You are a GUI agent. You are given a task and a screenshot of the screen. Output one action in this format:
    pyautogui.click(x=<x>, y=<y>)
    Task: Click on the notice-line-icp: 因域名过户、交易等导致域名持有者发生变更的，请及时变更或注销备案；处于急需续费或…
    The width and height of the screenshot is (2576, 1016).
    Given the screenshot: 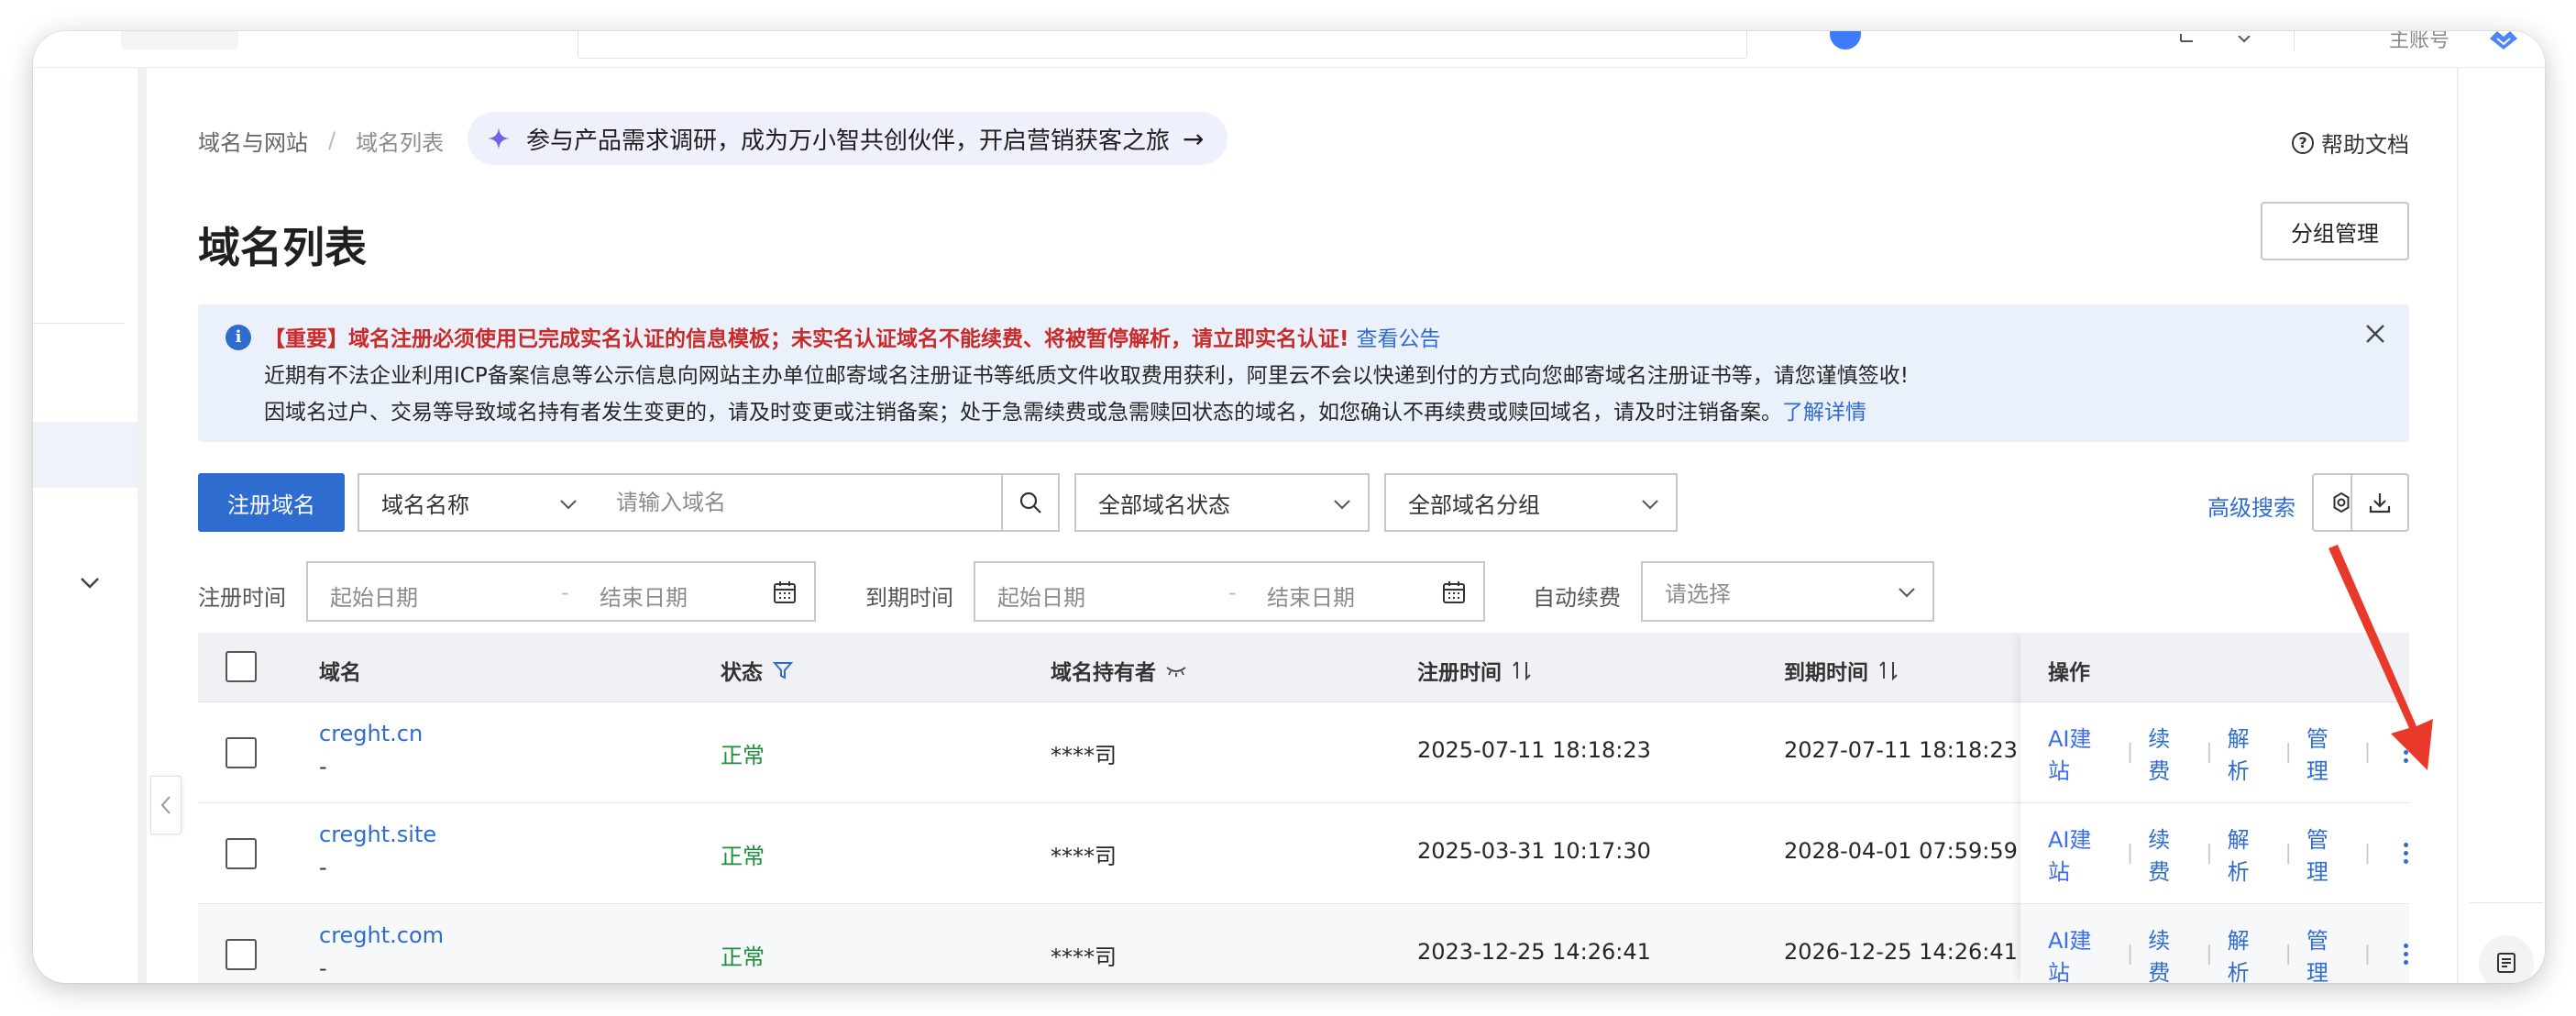 What is the action you would take?
    pyautogui.click(x=1065, y=410)
    